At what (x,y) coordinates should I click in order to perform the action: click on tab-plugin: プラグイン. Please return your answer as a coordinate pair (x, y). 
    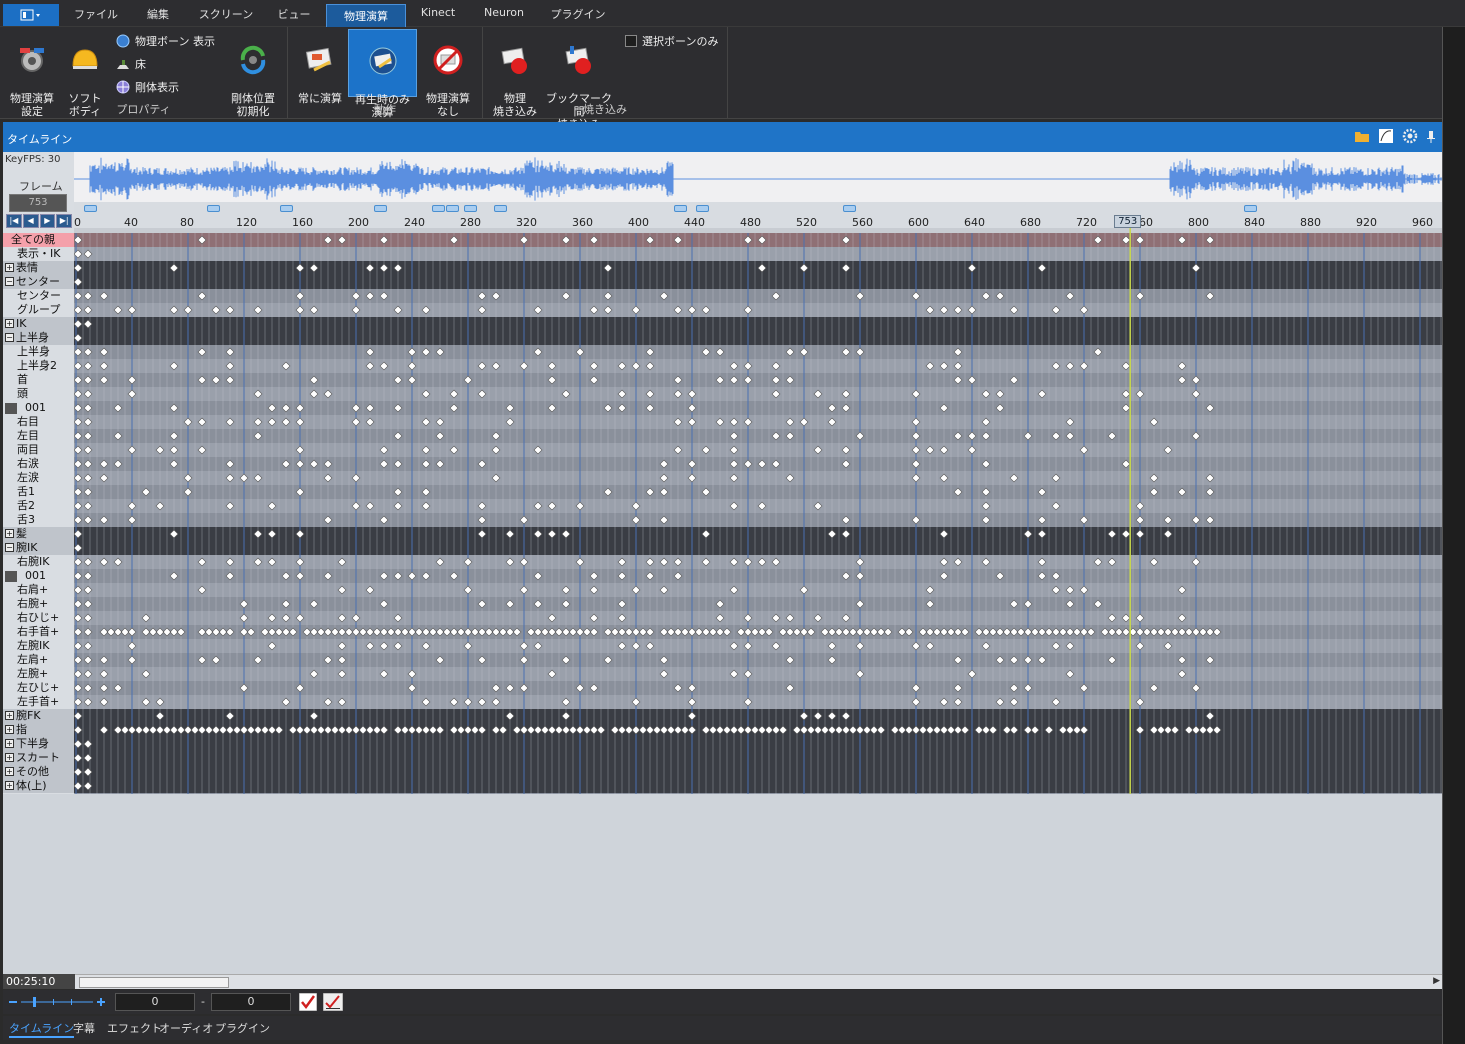
    Looking at the image, I should click on (242, 1028).